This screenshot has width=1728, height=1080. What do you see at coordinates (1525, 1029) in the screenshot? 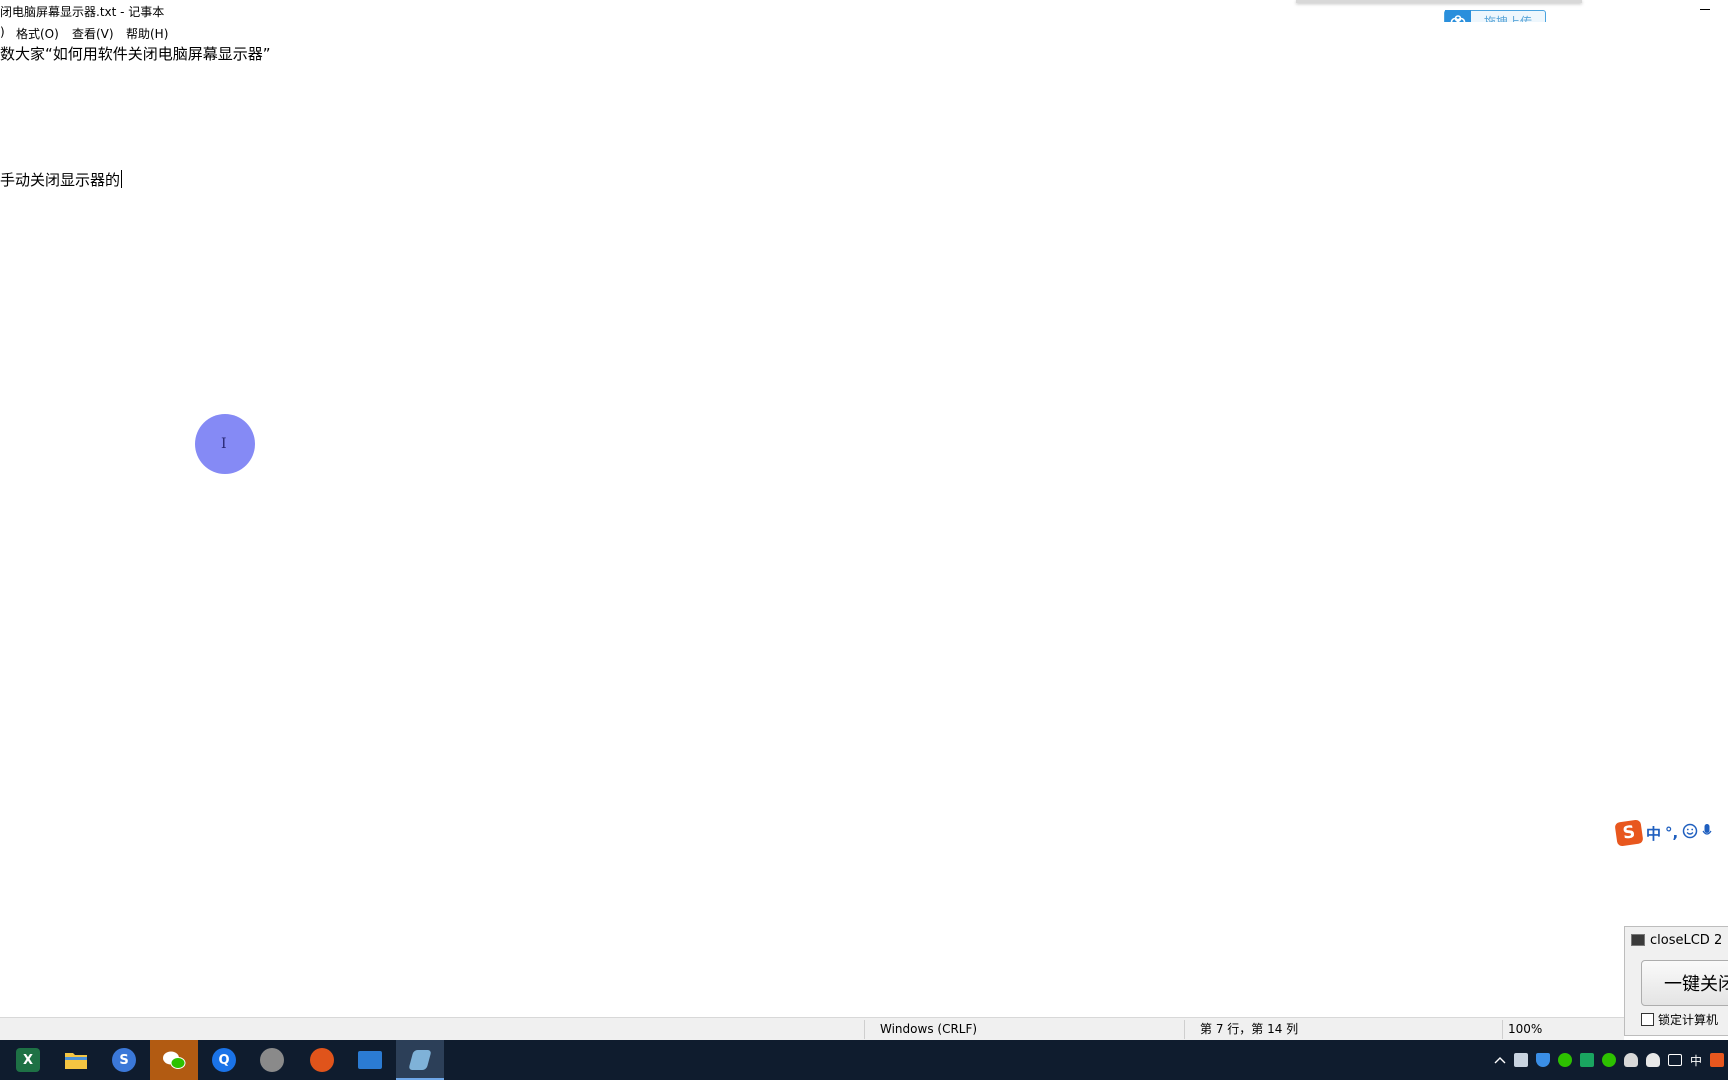
I see `status-zoom: 100%` at bounding box center [1525, 1029].